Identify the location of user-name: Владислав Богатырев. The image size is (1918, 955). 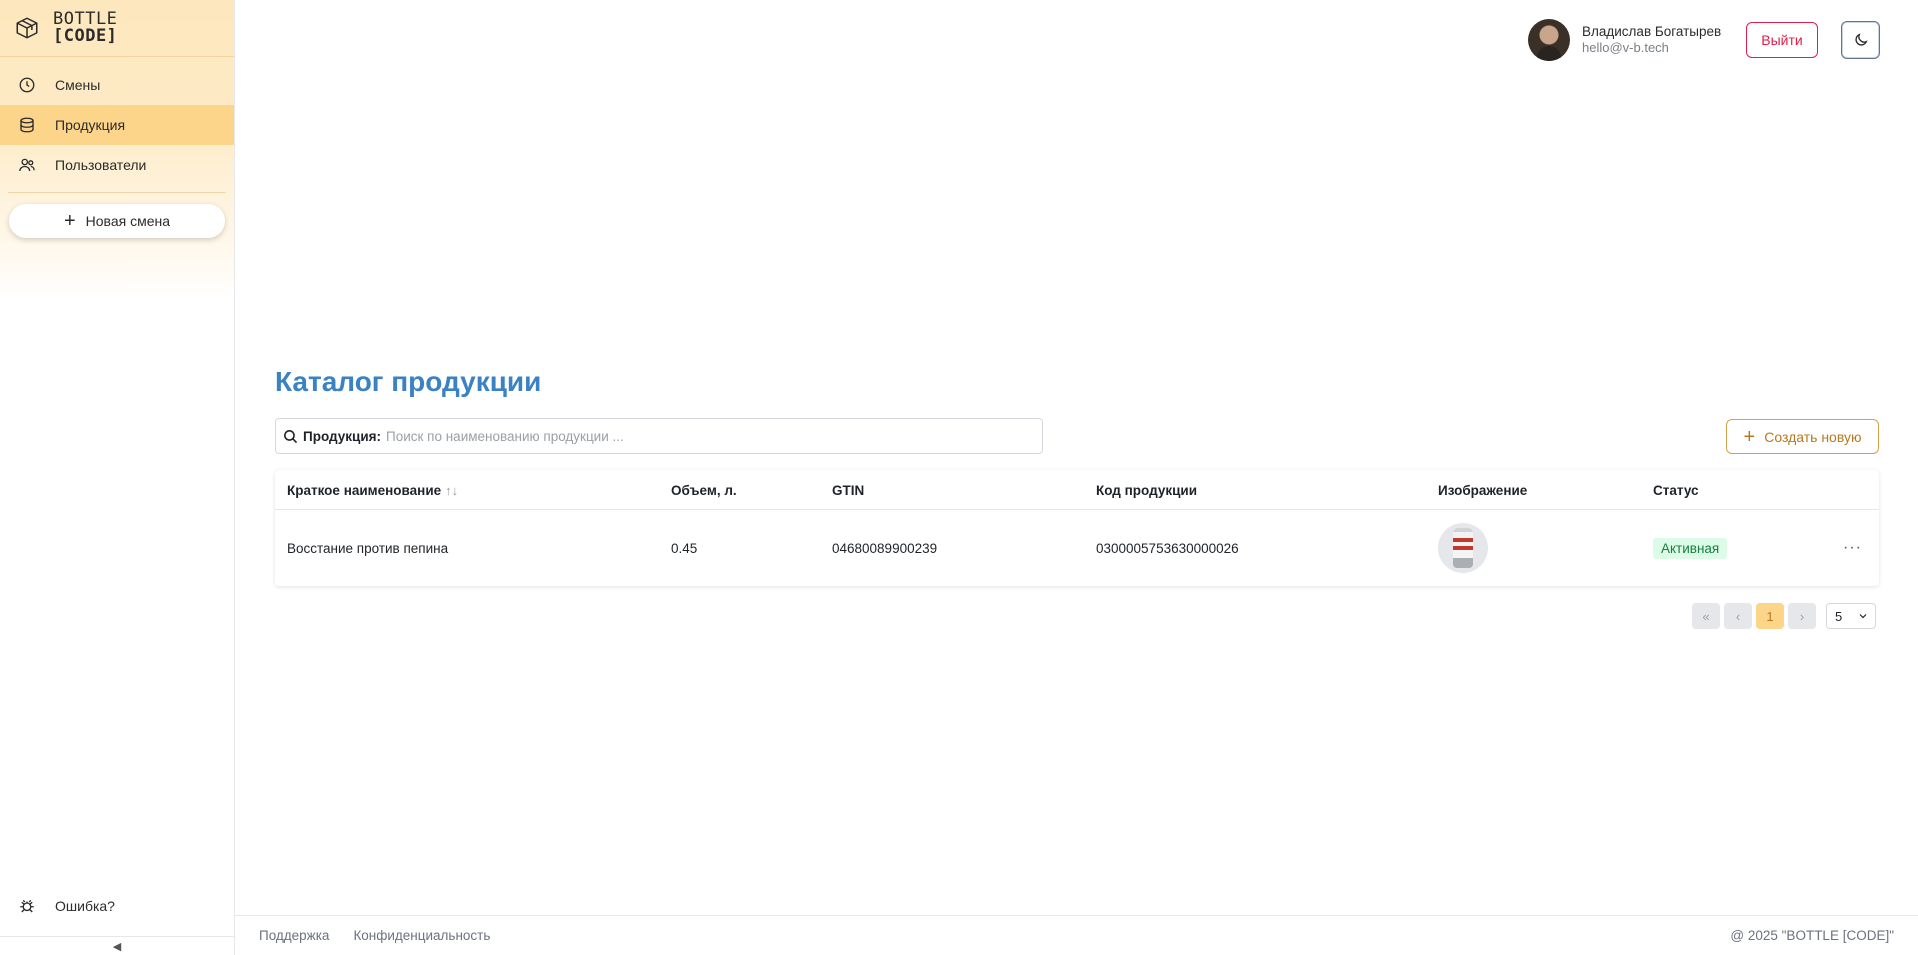
(1652, 31).